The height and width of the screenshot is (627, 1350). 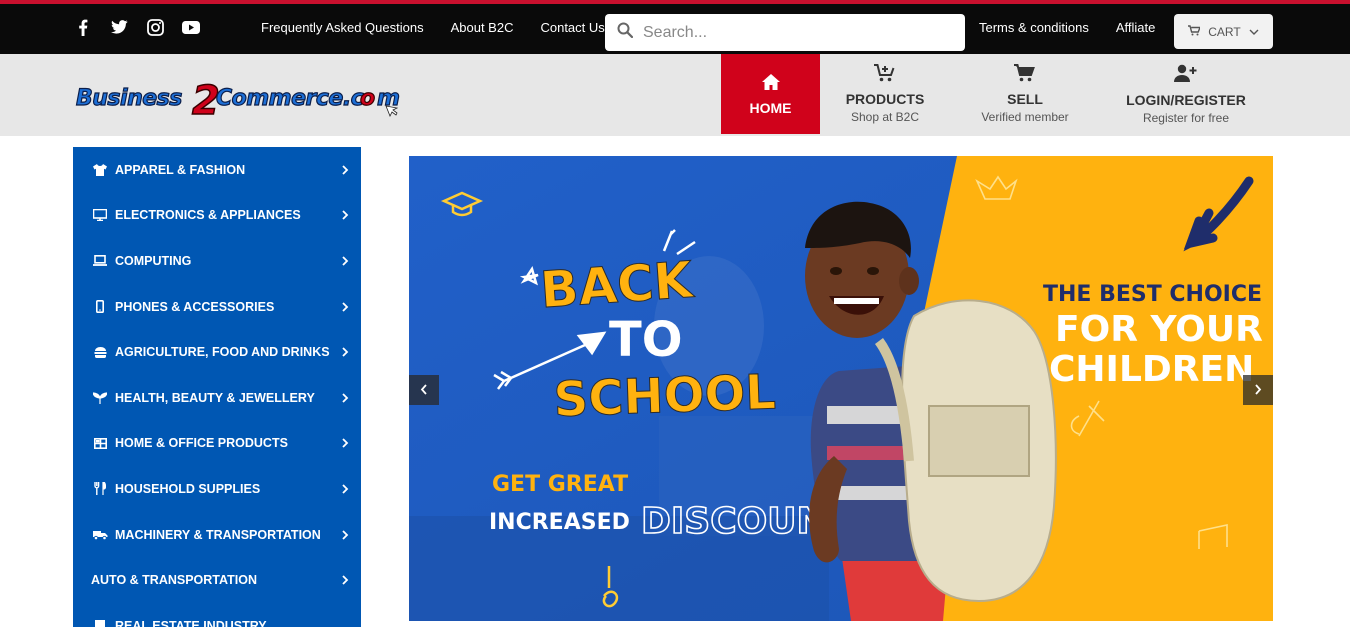 I want to click on category-label: APPAREL & FASHION, so click(x=180, y=169).